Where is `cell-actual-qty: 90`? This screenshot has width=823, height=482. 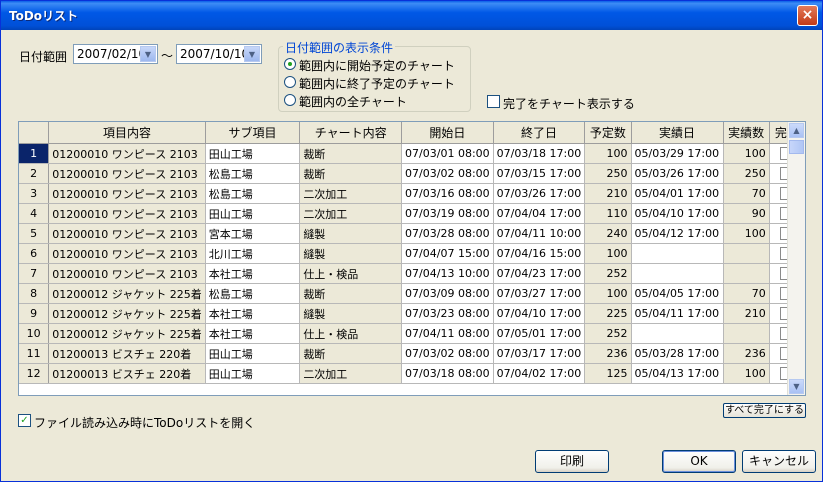
cell-actual-qty: 90 is located at coordinates (746, 213).